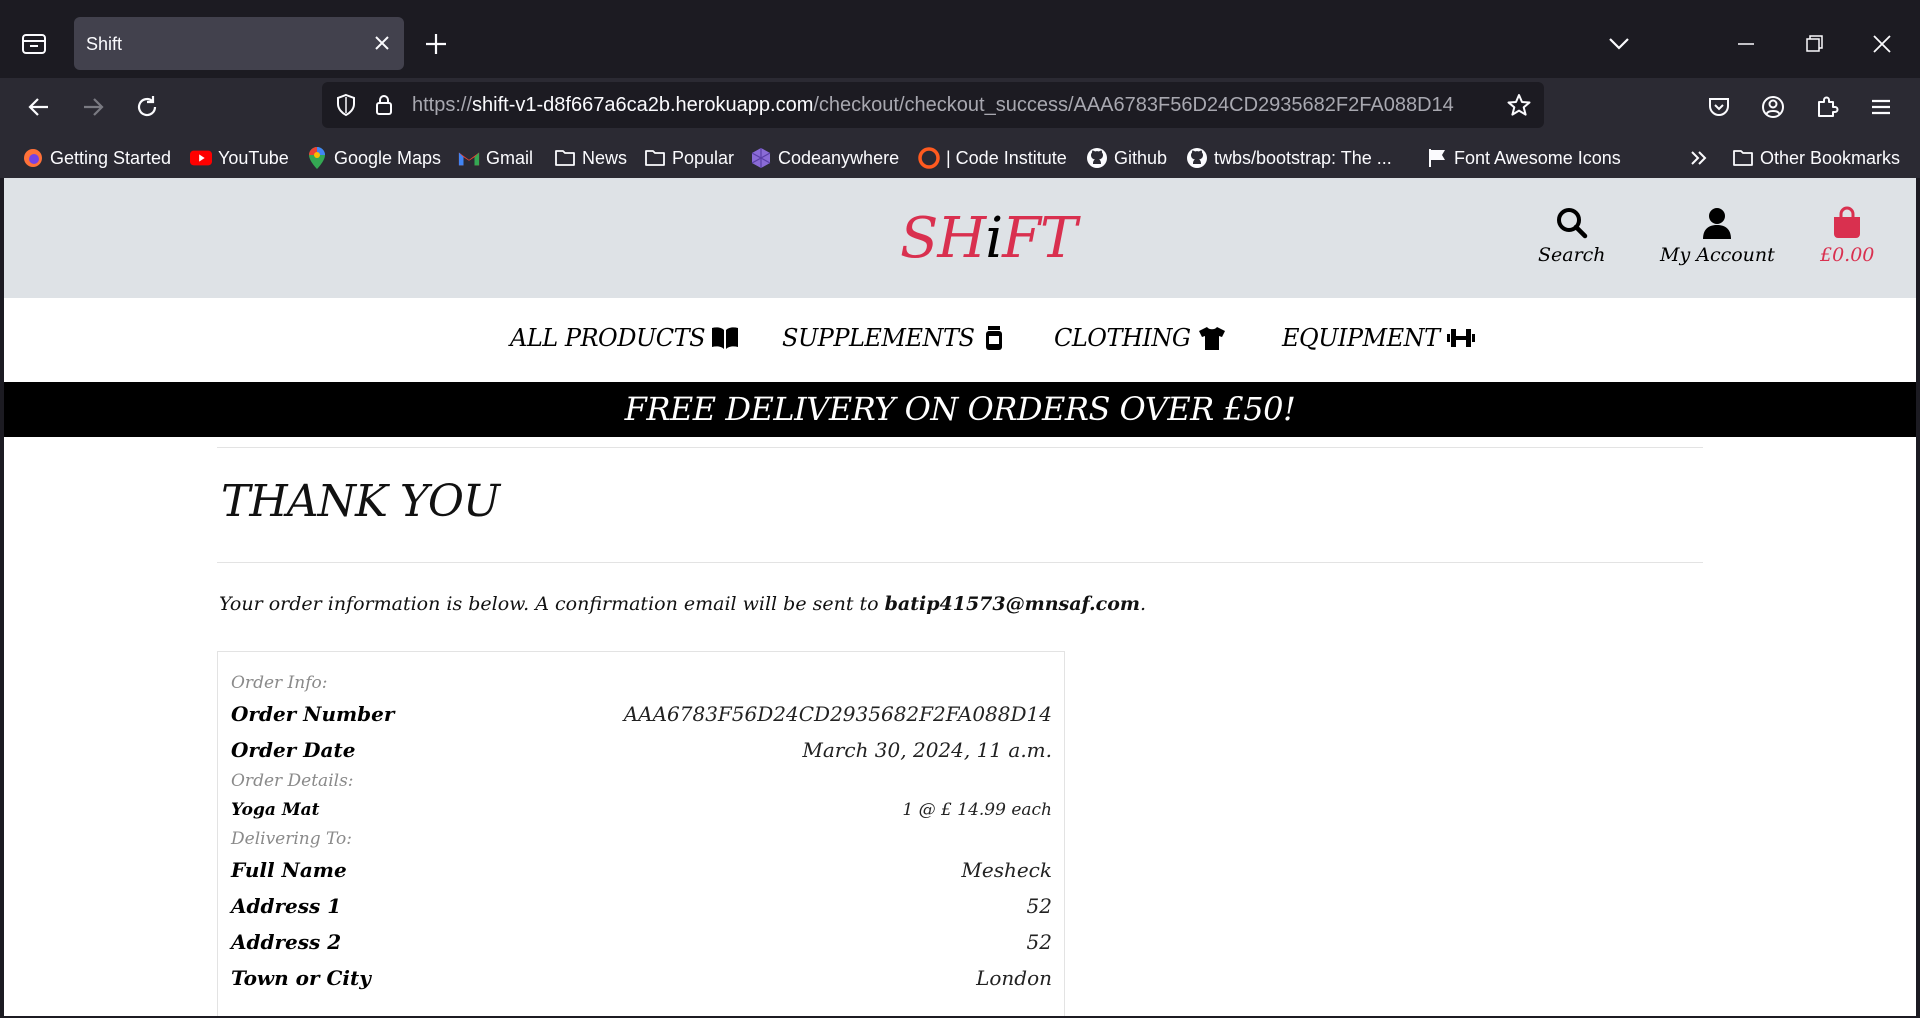 This screenshot has width=1920, height=1018. What do you see at coordinates (1211, 338) in the screenshot?
I see `tshirt-icon` at bounding box center [1211, 338].